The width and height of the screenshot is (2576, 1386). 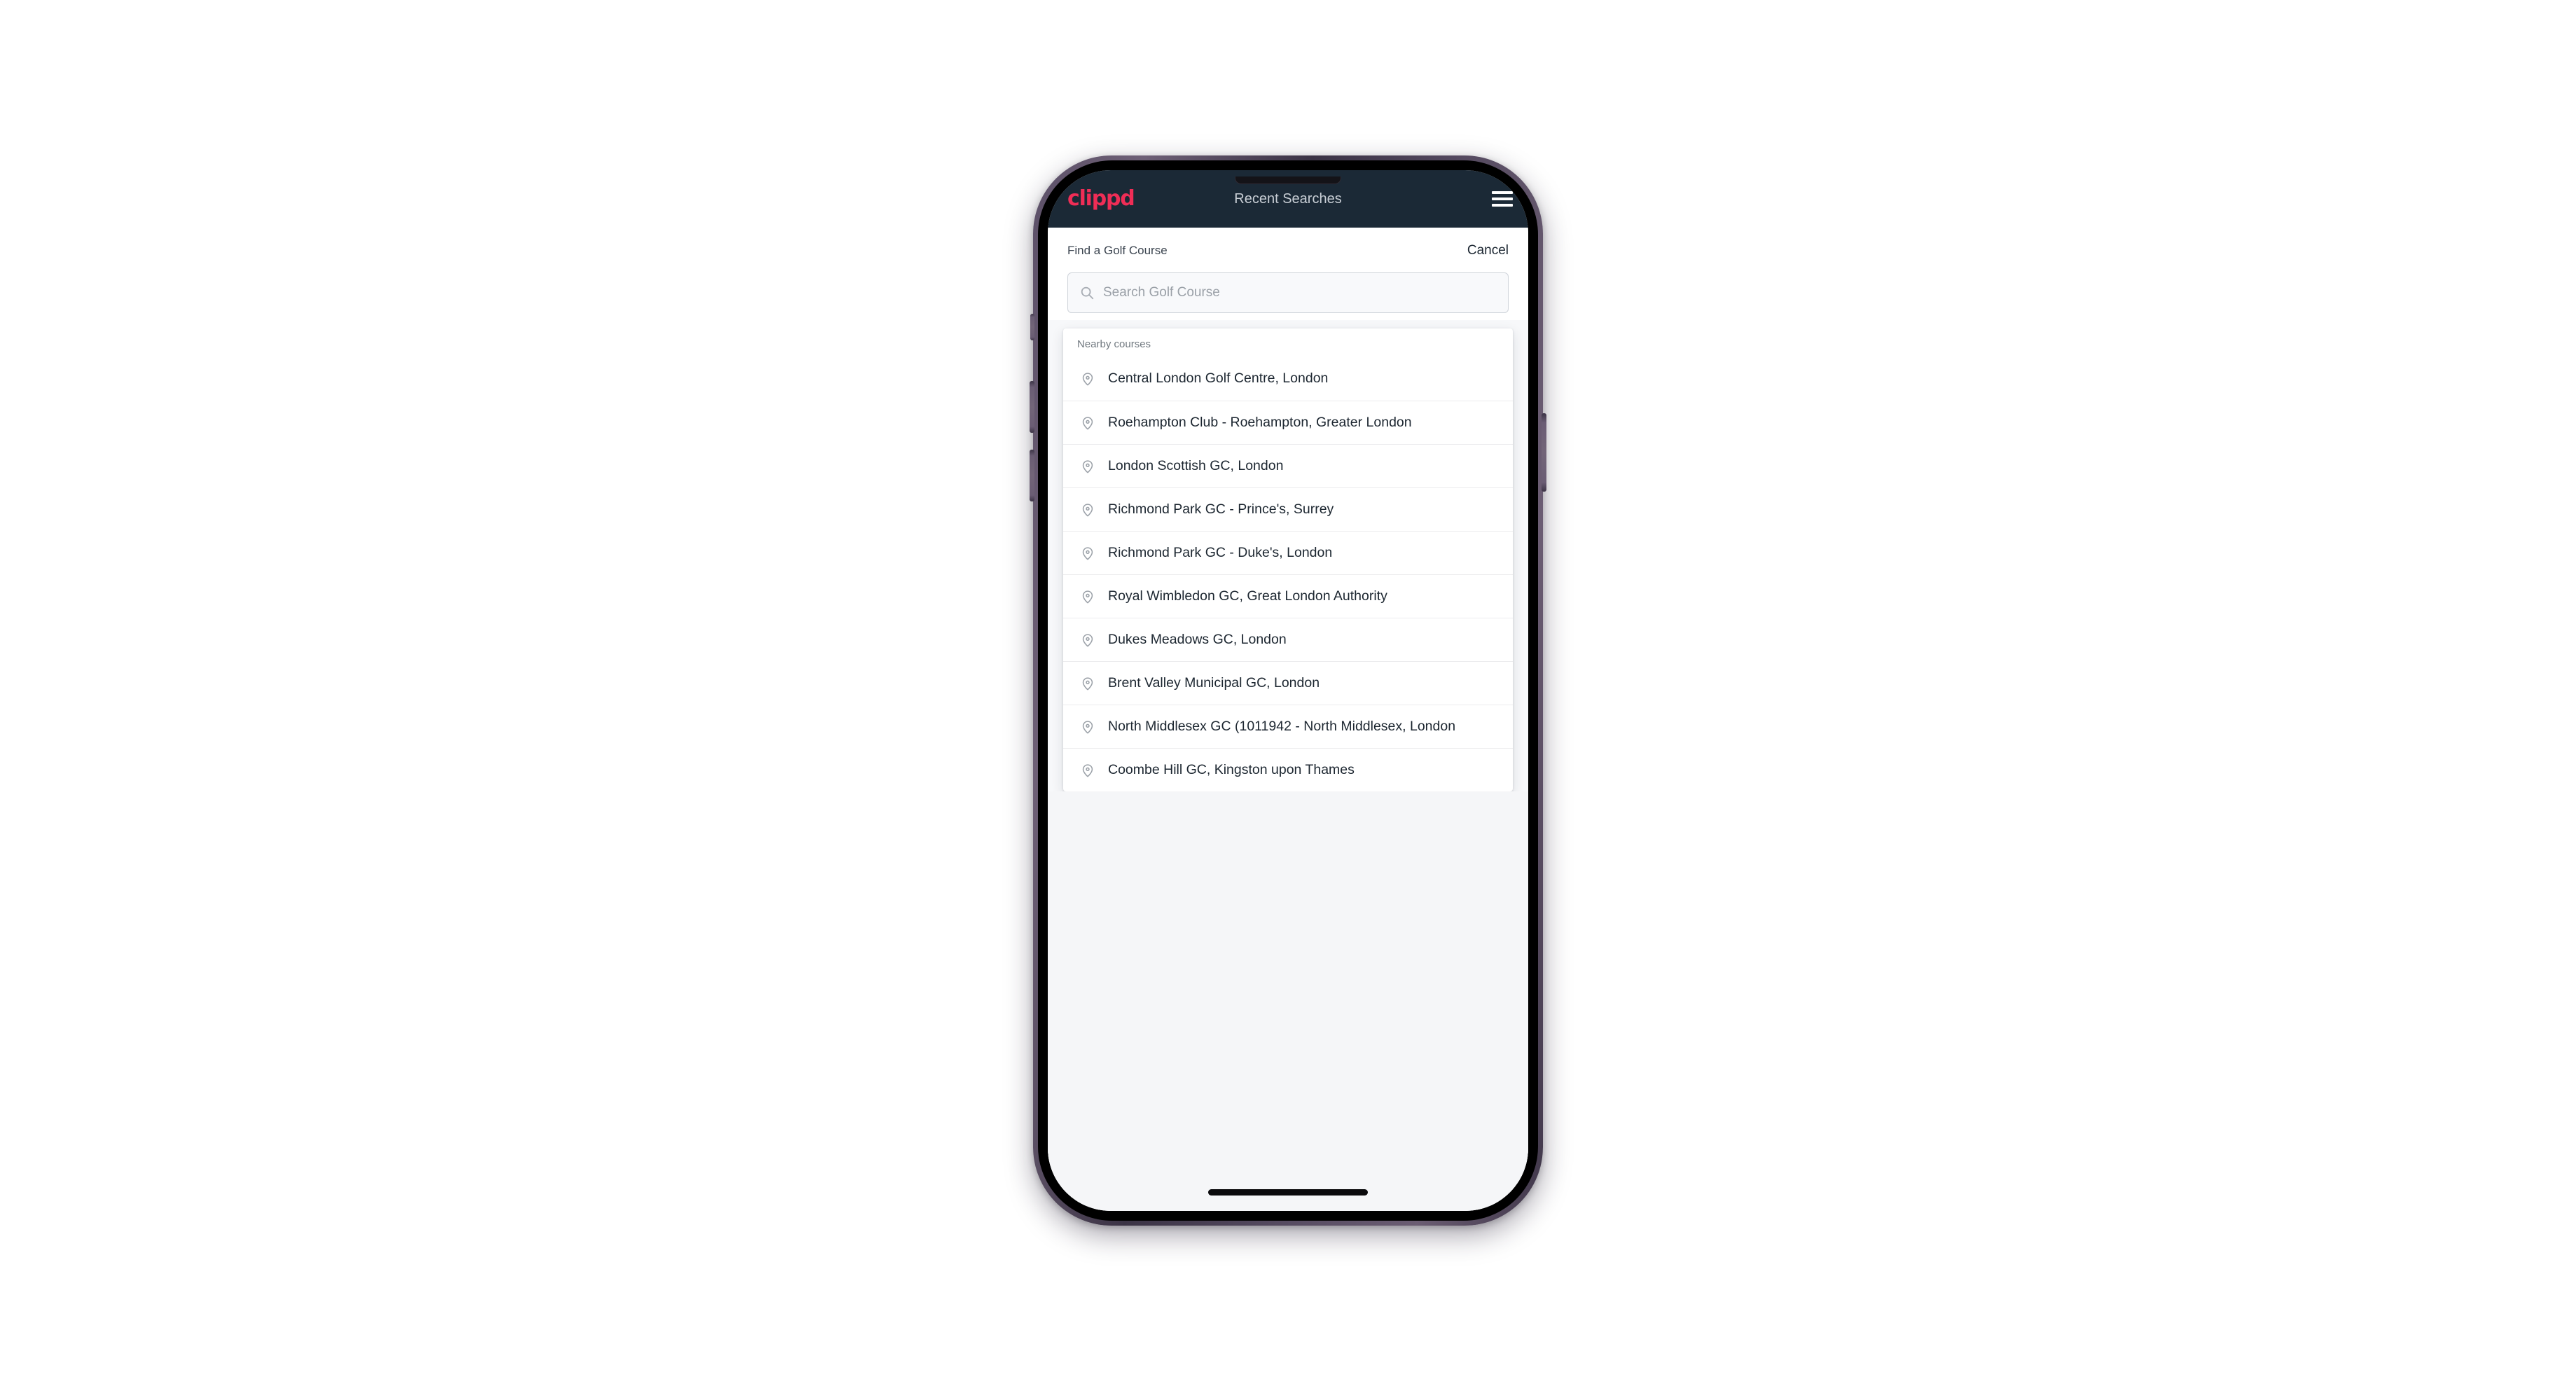 I want to click on search-sheet-top: Find a Golf Course Cancel, so click(x=1288, y=274).